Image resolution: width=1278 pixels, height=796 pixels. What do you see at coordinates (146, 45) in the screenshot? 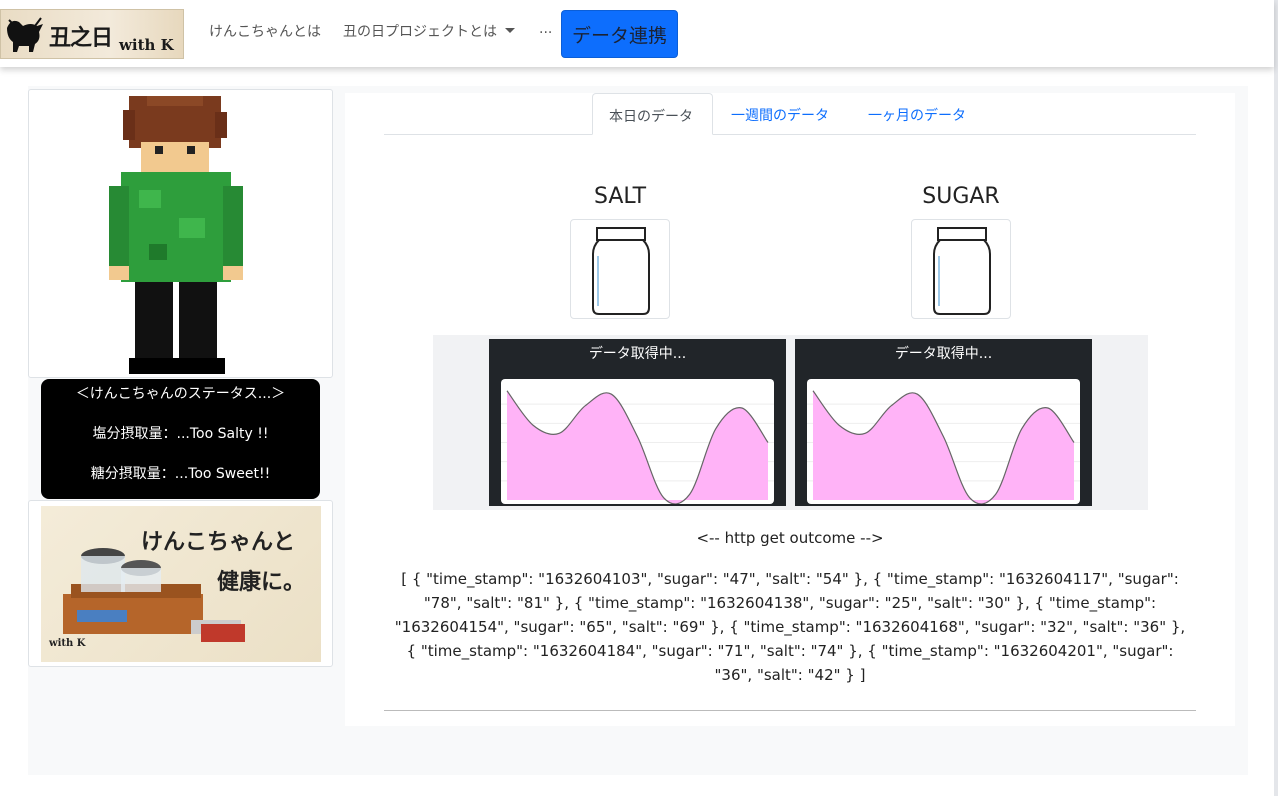
I see `logo-with-text: with K` at bounding box center [146, 45].